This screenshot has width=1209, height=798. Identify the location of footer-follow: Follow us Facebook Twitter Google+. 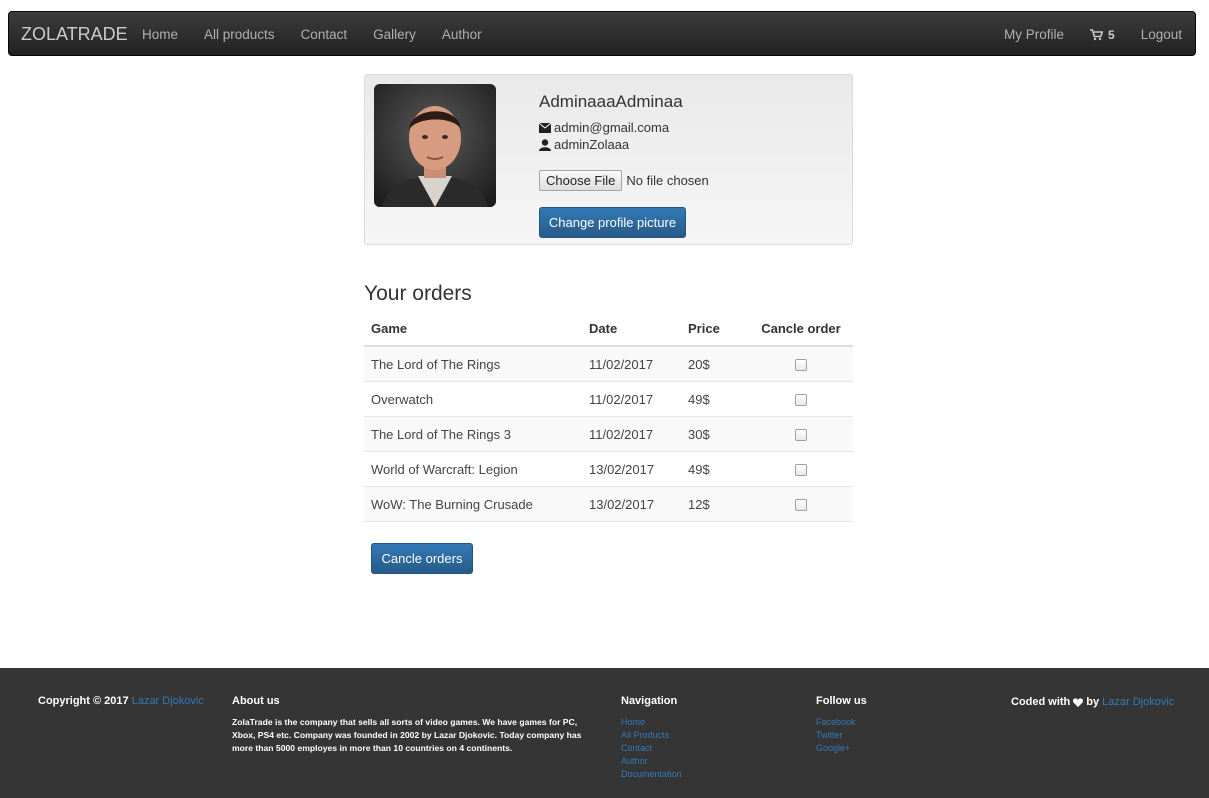
(841, 725).